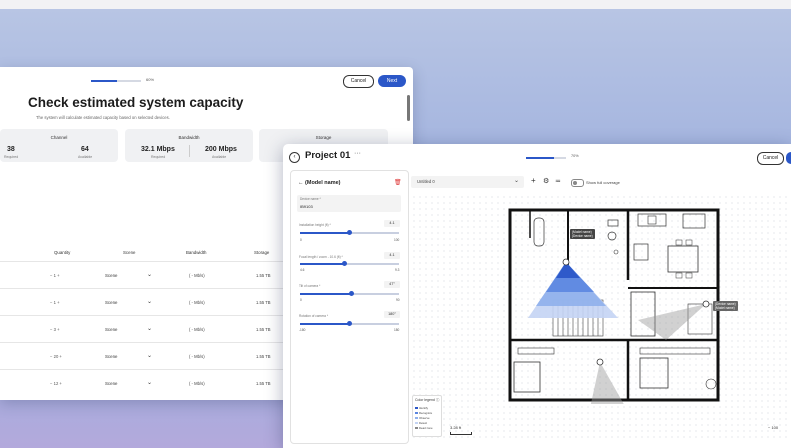 The width and height of the screenshot is (791, 448). What do you see at coordinates (788, 158) in the screenshot?
I see `project-next-button` at bounding box center [788, 158].